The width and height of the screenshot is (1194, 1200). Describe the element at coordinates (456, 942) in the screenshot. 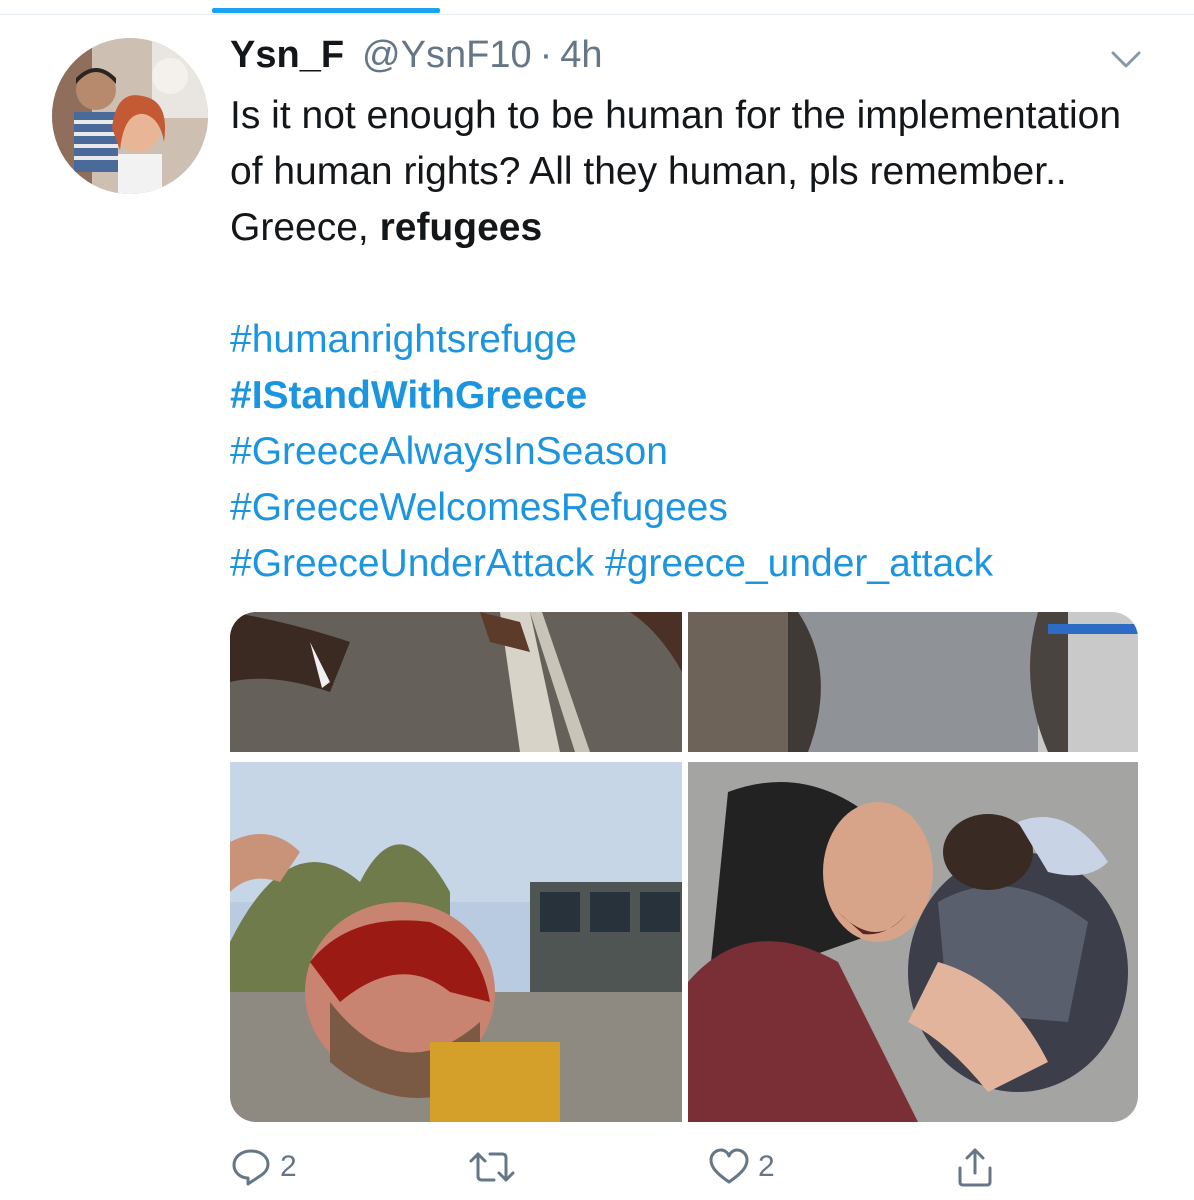

I see `media-photo-man` at that location.